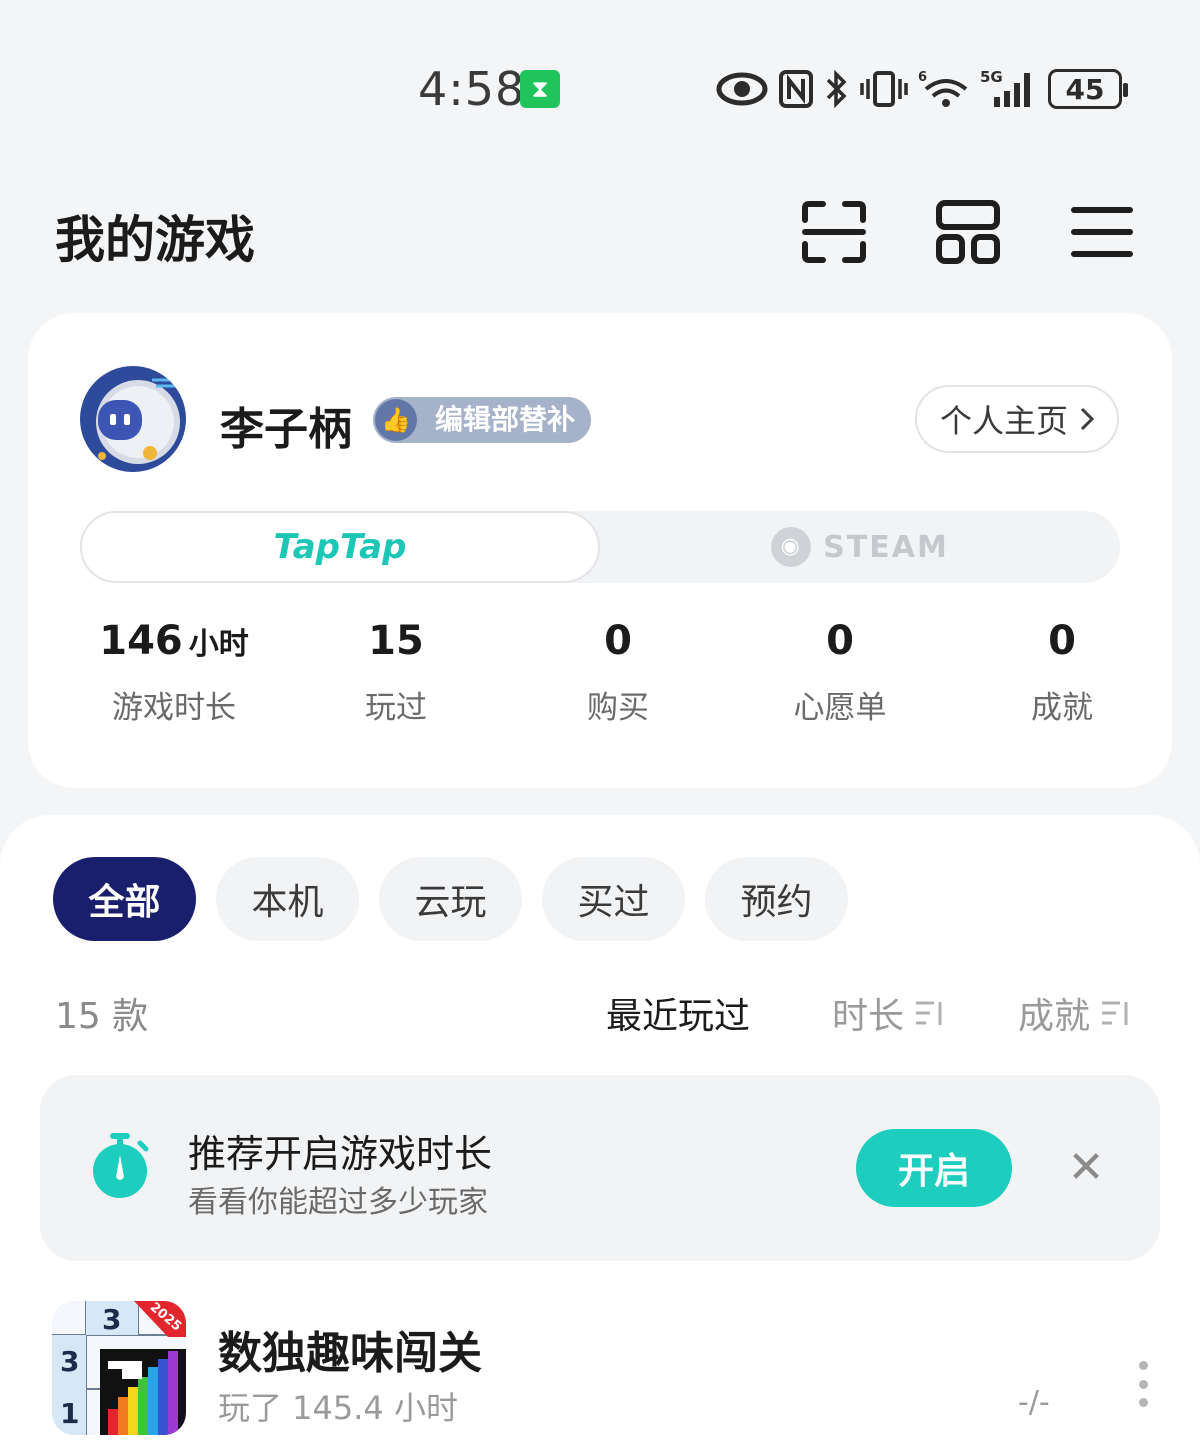 The height and width of the screenshot is (1456, 1200). I want to click on robot-avatar-icon, so click(133, 419).